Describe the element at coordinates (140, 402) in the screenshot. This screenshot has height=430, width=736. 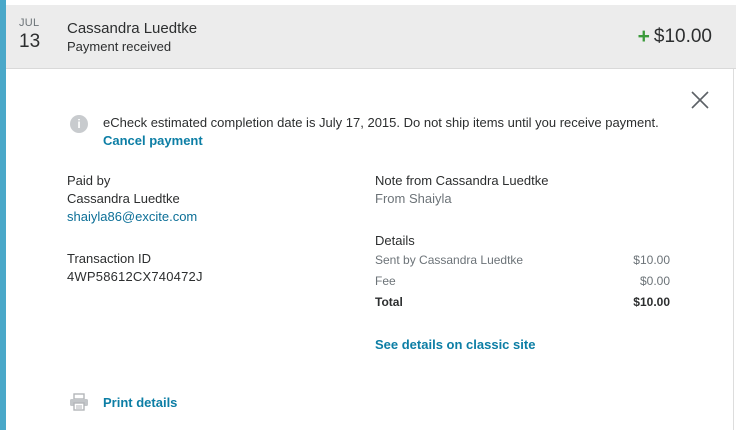
I see `print-details-label: Print details` at that location.